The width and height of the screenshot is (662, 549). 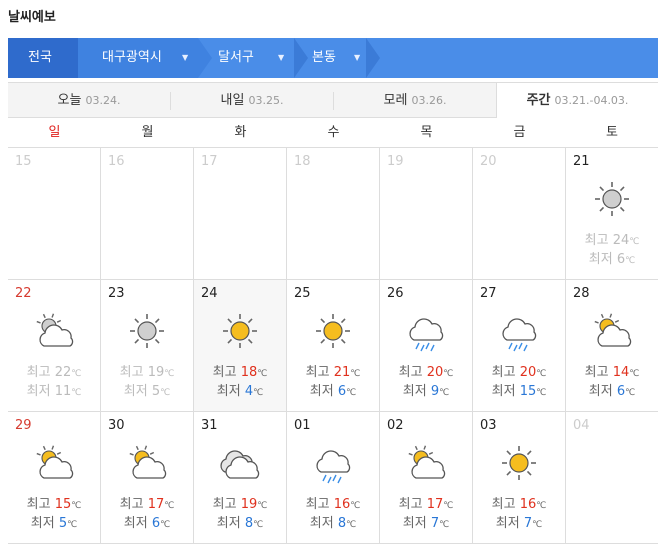 What do you see at coordinates (426, 346) in the screenshot?
I see `calendar-day-cell: 26 최고 20℃ 최저 9℃` at bounding box center [426, 346].